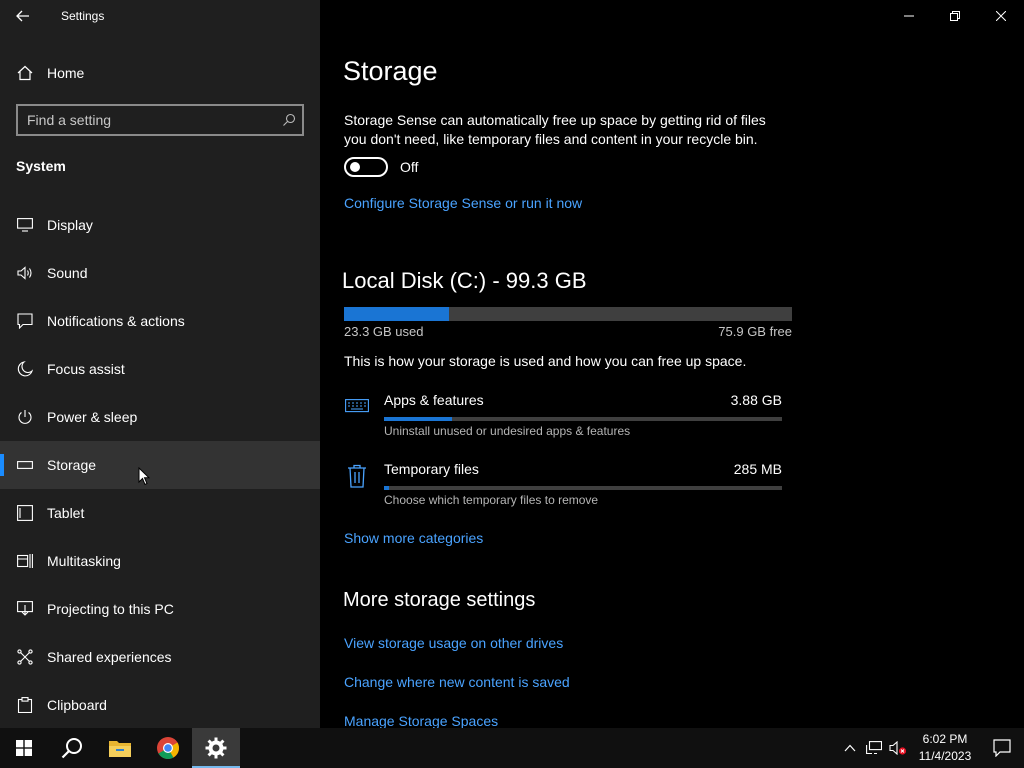 Image resolution: width=1024 pixels, height=768 pixels. What do you see at coordinates (66, 513) in the screenshot?
I see `sidebar-item-label: Tablet` at bounding box center [66, 513].